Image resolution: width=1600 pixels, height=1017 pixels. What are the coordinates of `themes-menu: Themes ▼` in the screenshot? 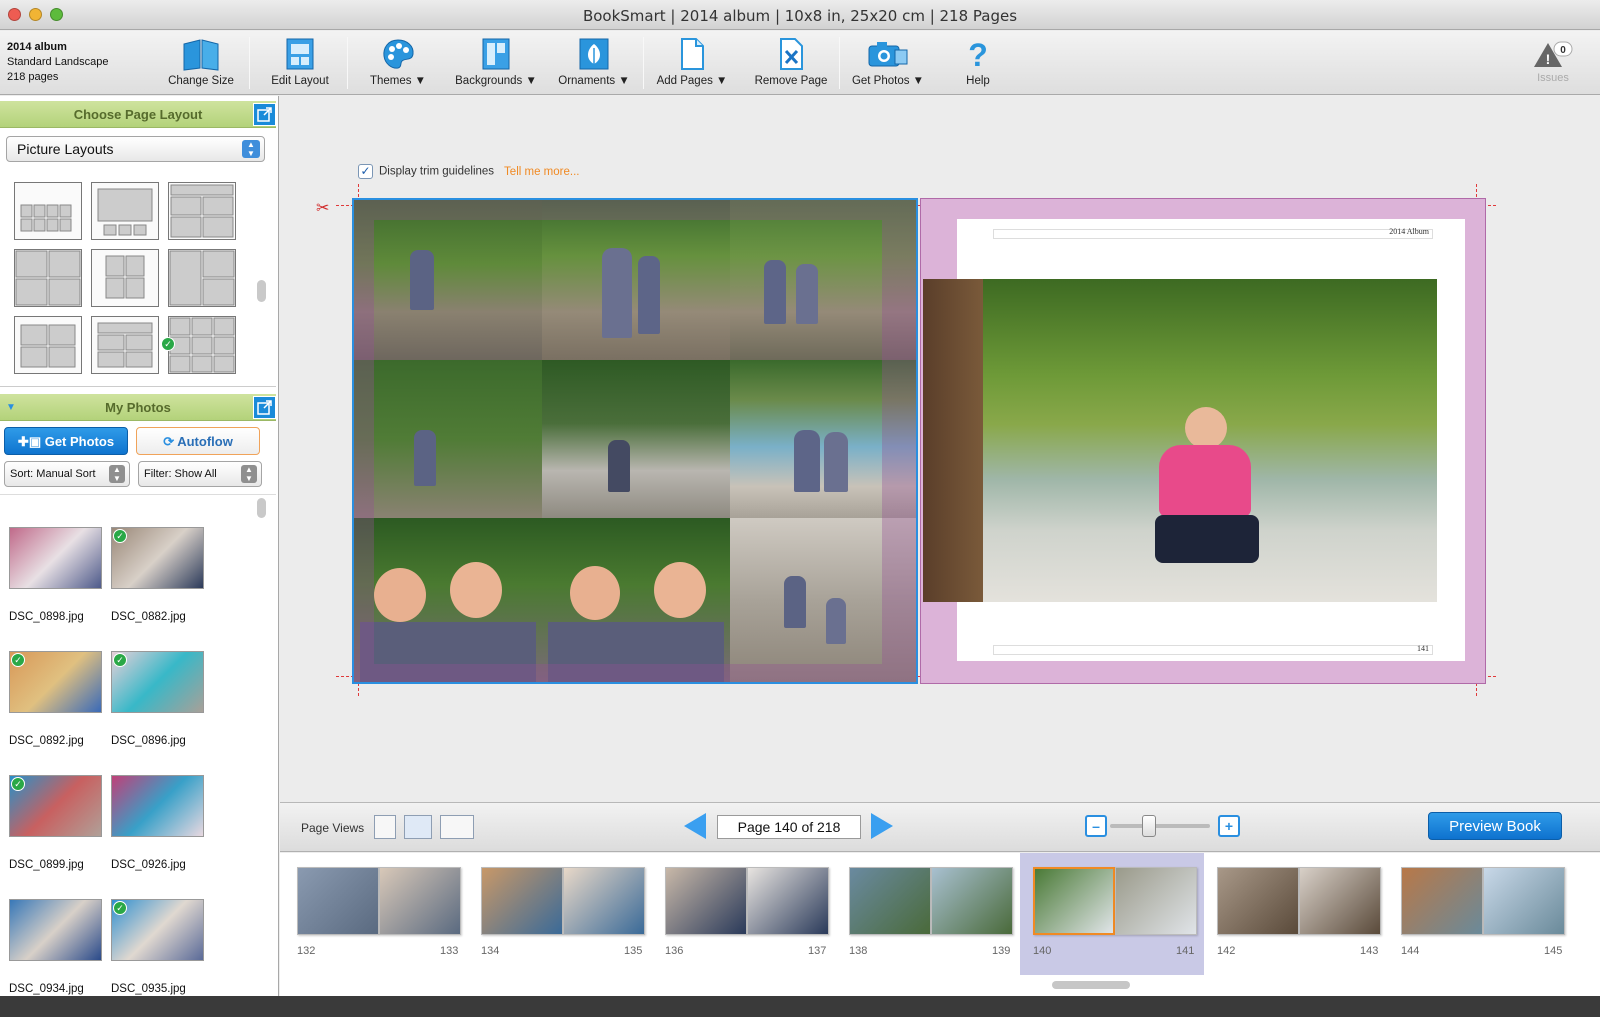 It's located at (398, 61).